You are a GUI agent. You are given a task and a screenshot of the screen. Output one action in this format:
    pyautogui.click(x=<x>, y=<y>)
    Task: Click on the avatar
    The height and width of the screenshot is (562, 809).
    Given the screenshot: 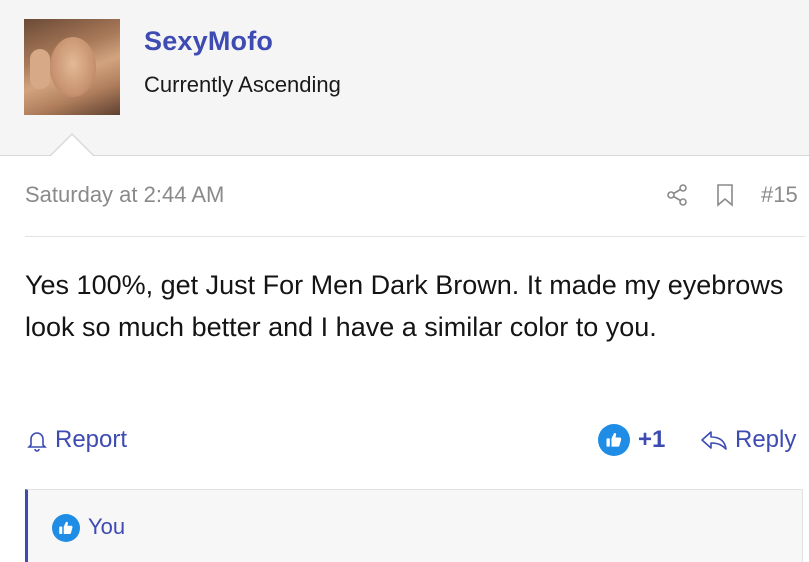 What is the action you would take?
    pyautogui.click(x=72, y=67)
    